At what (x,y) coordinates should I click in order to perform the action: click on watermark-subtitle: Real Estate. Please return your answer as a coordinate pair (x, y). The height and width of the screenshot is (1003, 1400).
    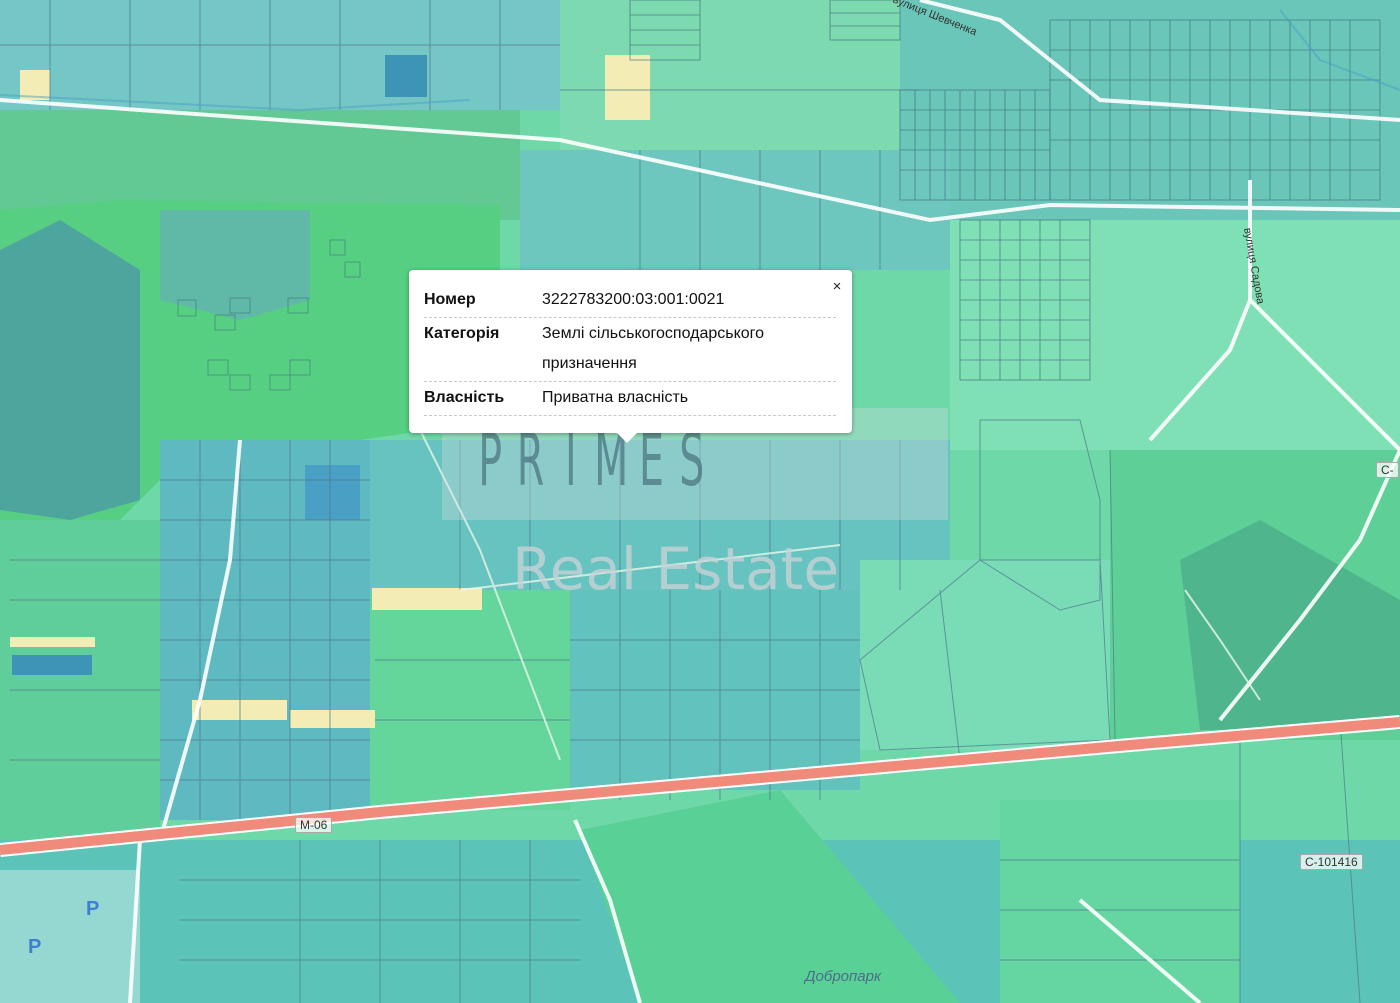
    Looking at the image, I should click on (676, 569).